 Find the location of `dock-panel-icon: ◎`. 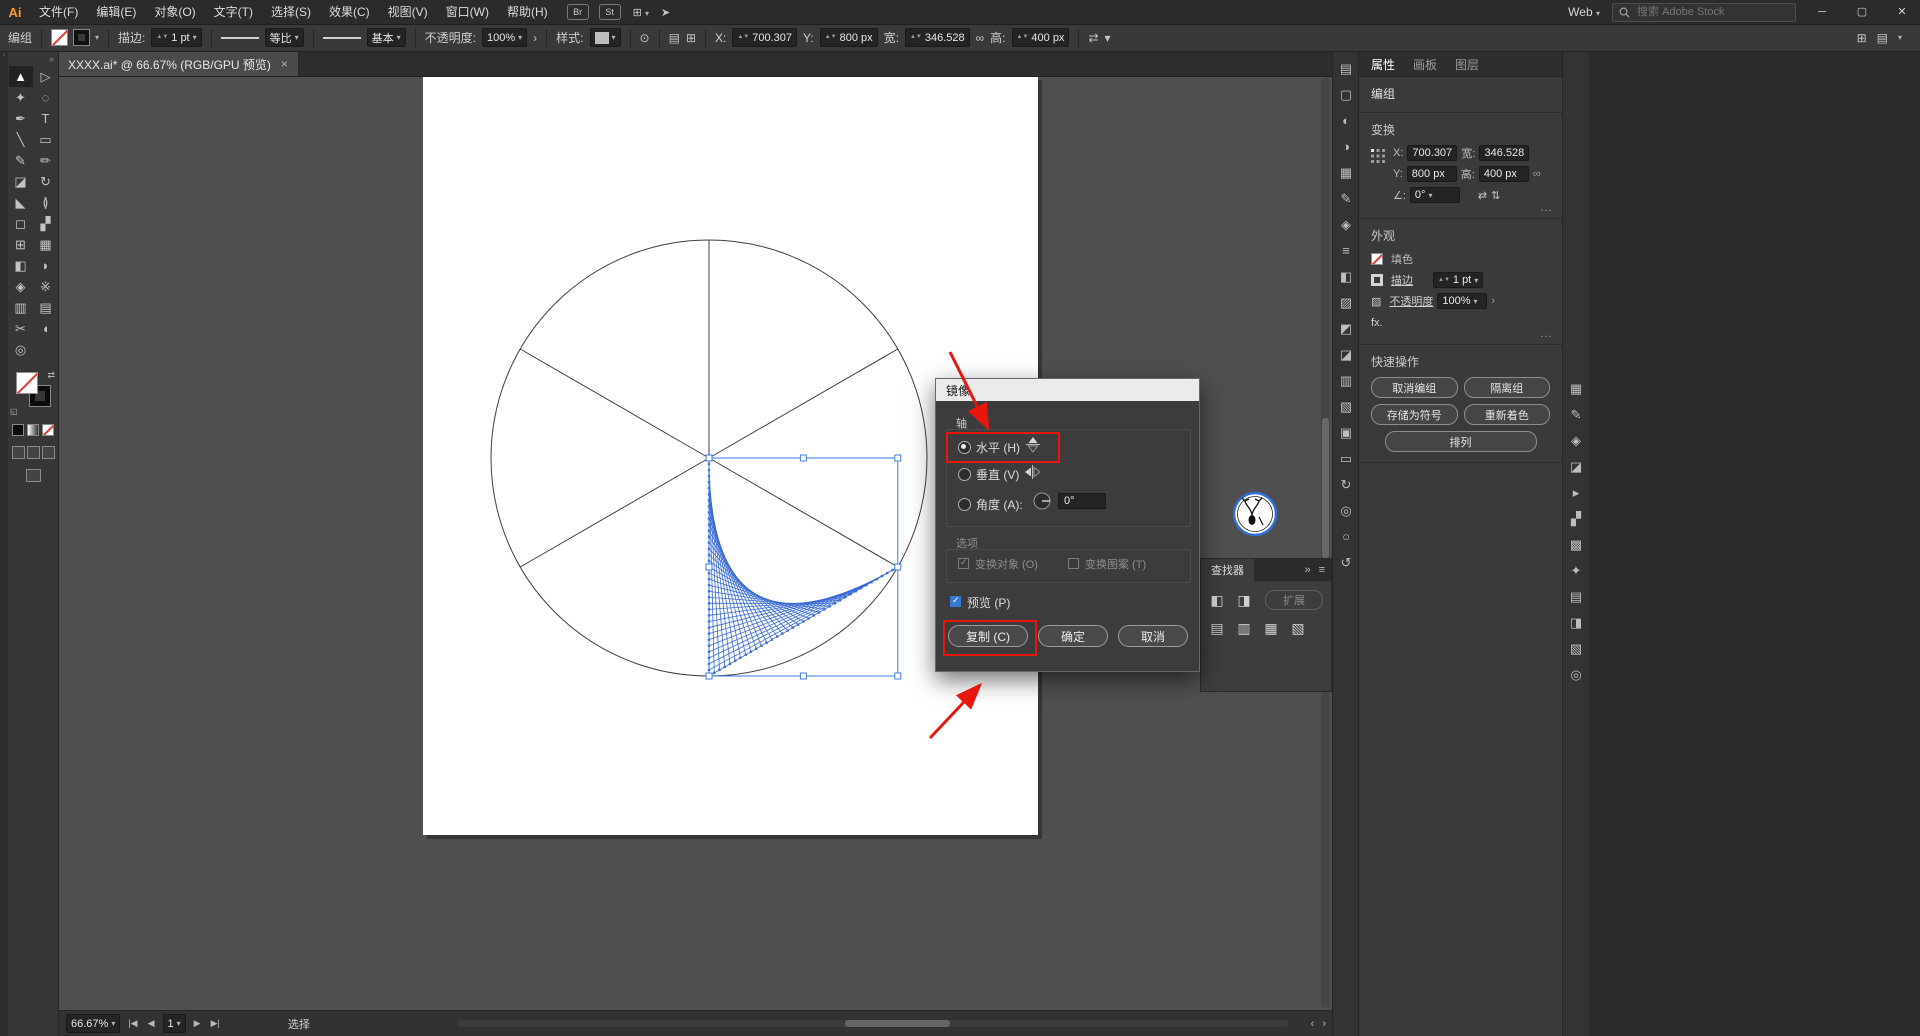

dock-panel-icon: ◎ is located at coordinates (1575, 675).